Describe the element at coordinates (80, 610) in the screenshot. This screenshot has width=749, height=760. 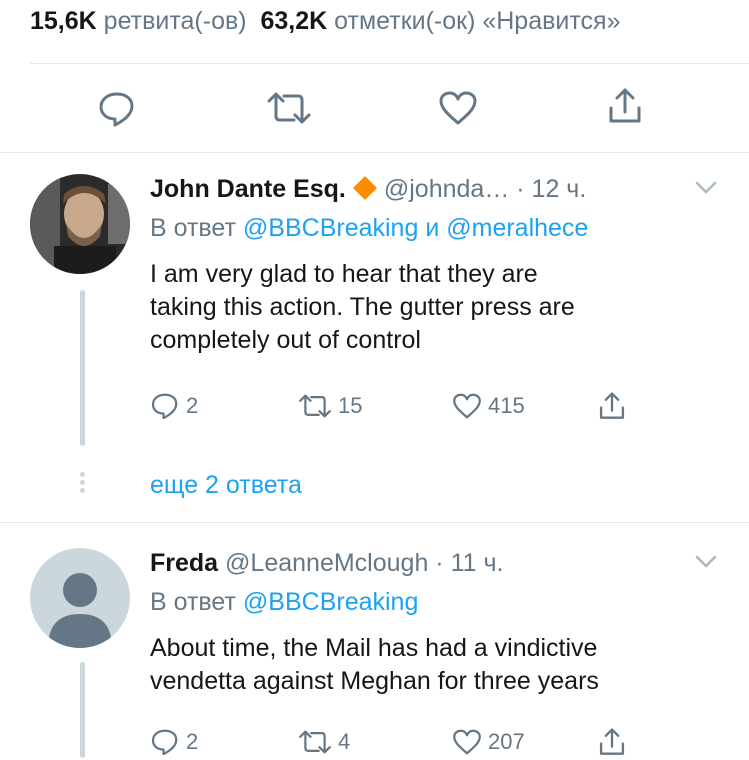
I see `default-profile-icon` at that location.